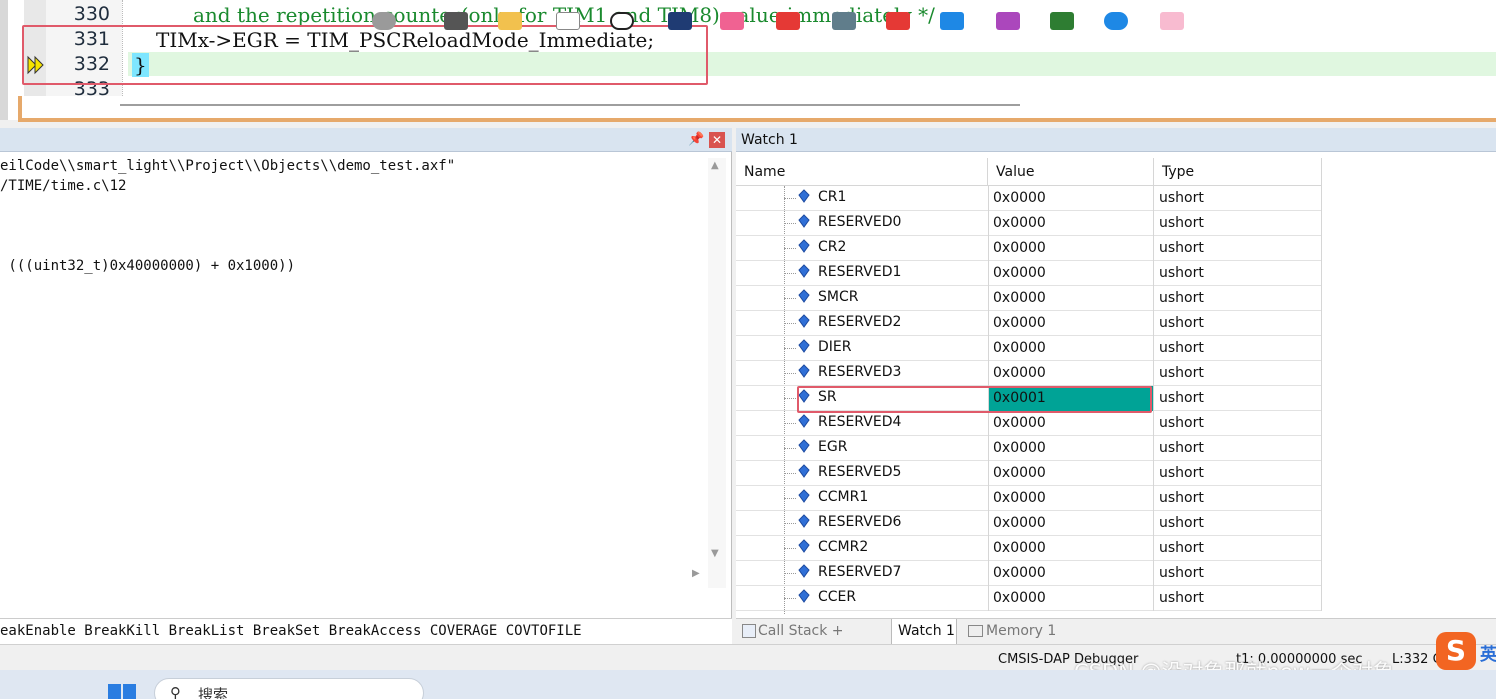  I want to click on command-scrollbar, so click(717, 373).